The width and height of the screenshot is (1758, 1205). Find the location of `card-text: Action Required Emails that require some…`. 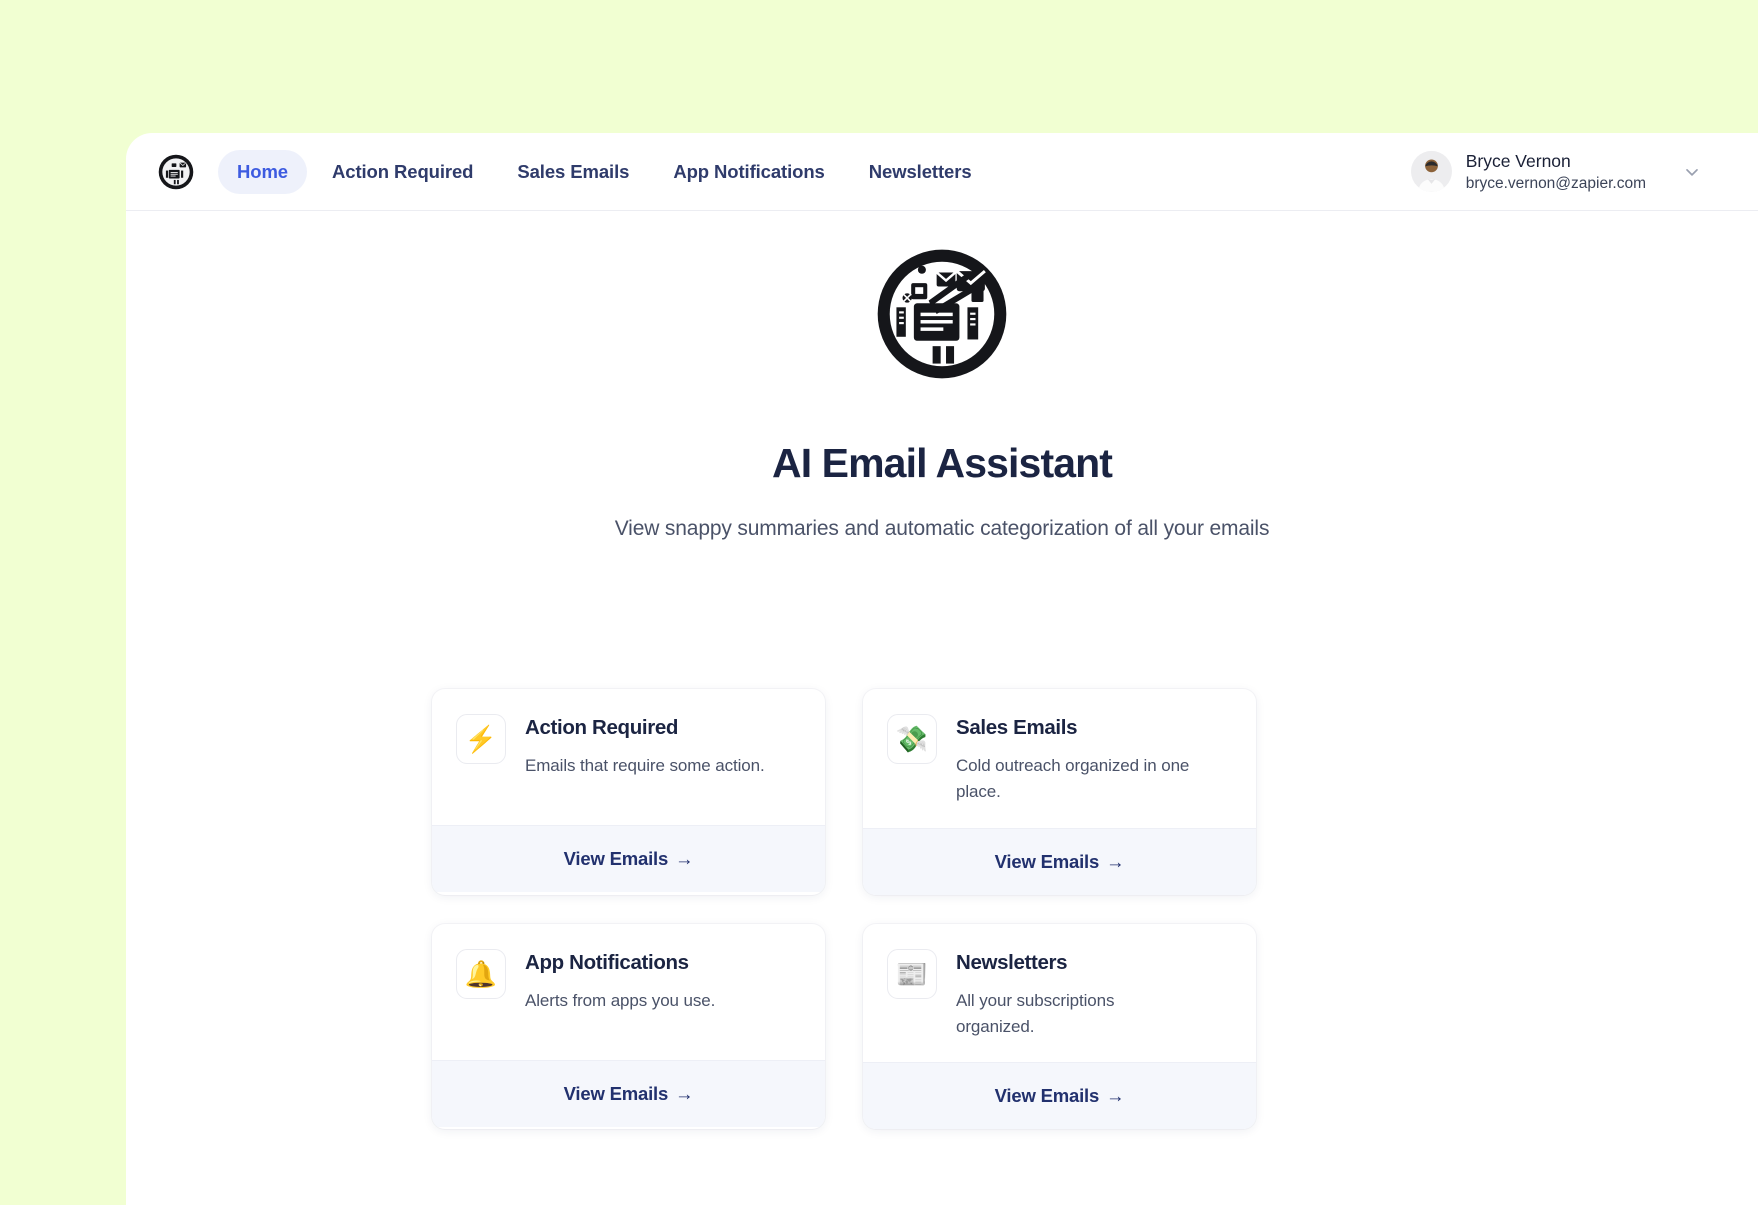

card-text: Action Required Emails that require some… is located at coordinates (645, 758).